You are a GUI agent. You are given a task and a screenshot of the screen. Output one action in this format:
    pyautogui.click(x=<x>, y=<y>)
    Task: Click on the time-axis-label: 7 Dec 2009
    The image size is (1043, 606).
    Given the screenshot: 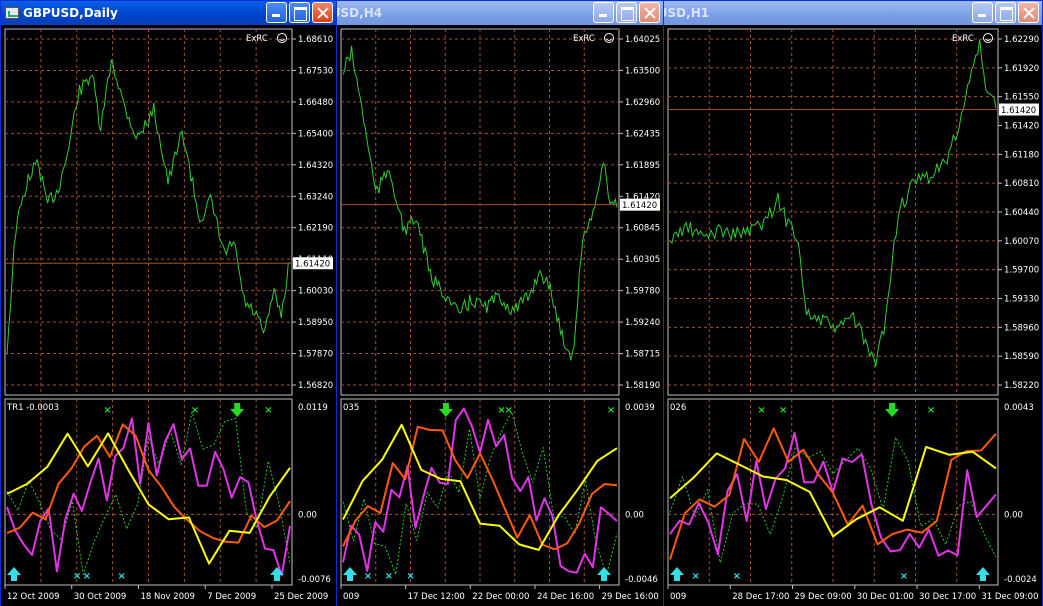 What is the action you would take?
    pyautogui.click(x=231, y=597)
    